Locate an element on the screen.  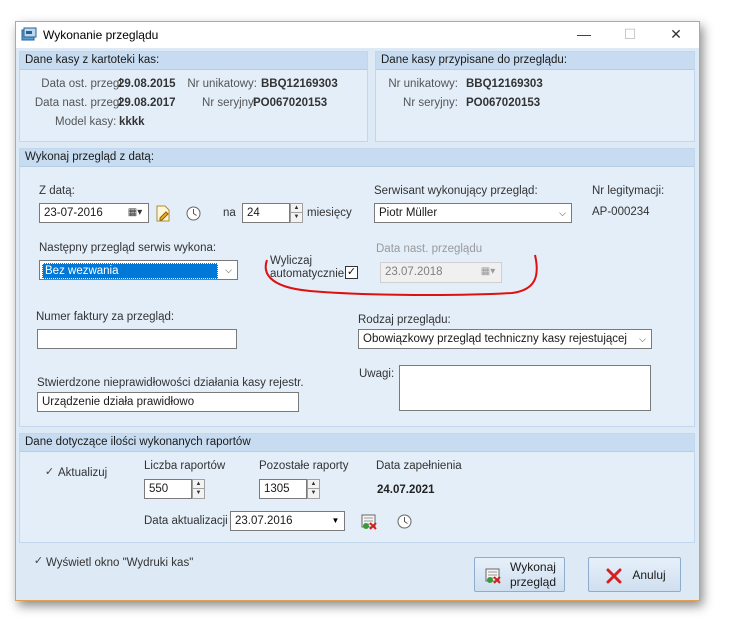
uwagi-label: Uwagi: is located at coordinates (377, 374).